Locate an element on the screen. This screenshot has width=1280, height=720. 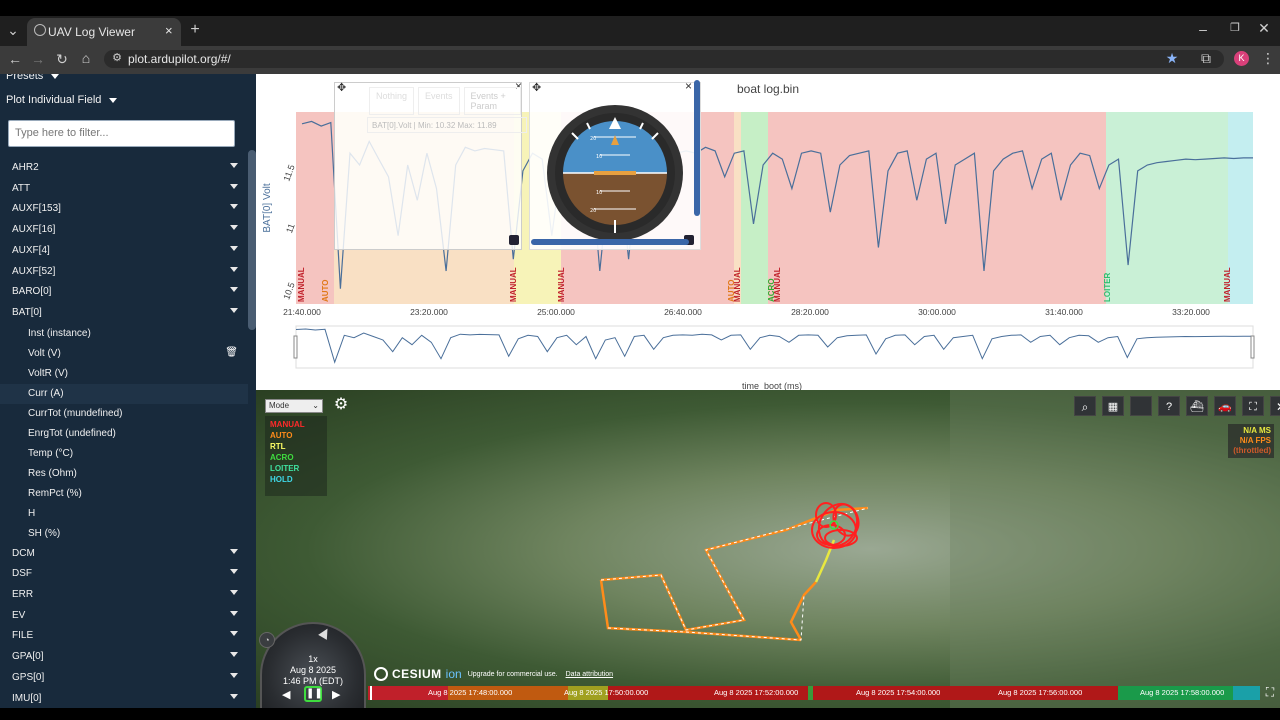
mode-label: MANUAL is located at coordinates (513, 284).